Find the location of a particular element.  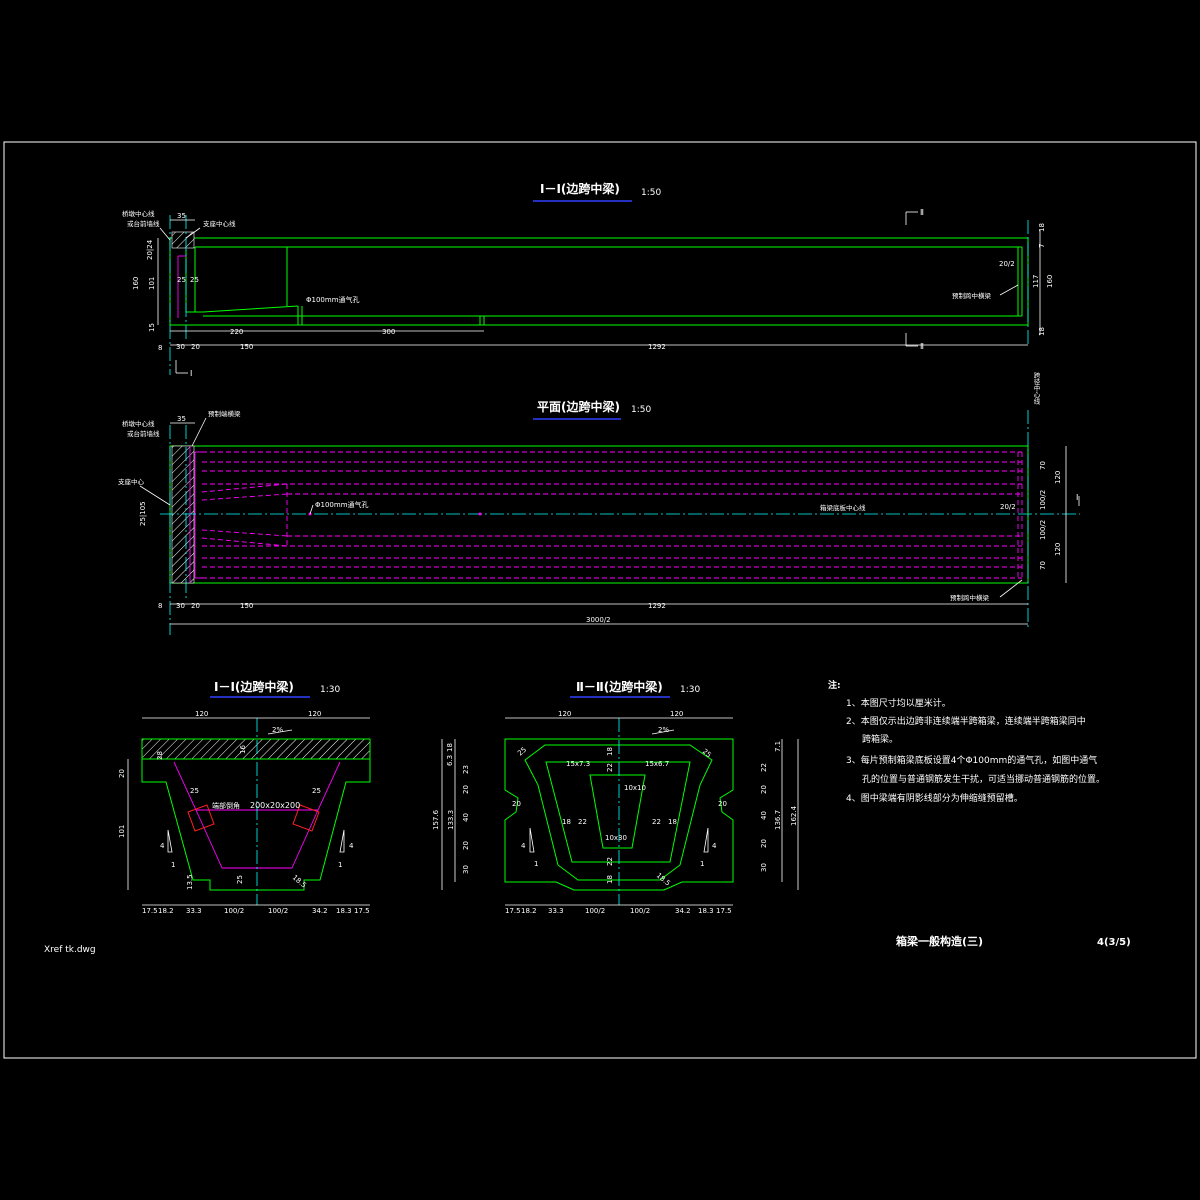

cut-mark-II-top: Ⅱ is located at coordinates (922, 212).